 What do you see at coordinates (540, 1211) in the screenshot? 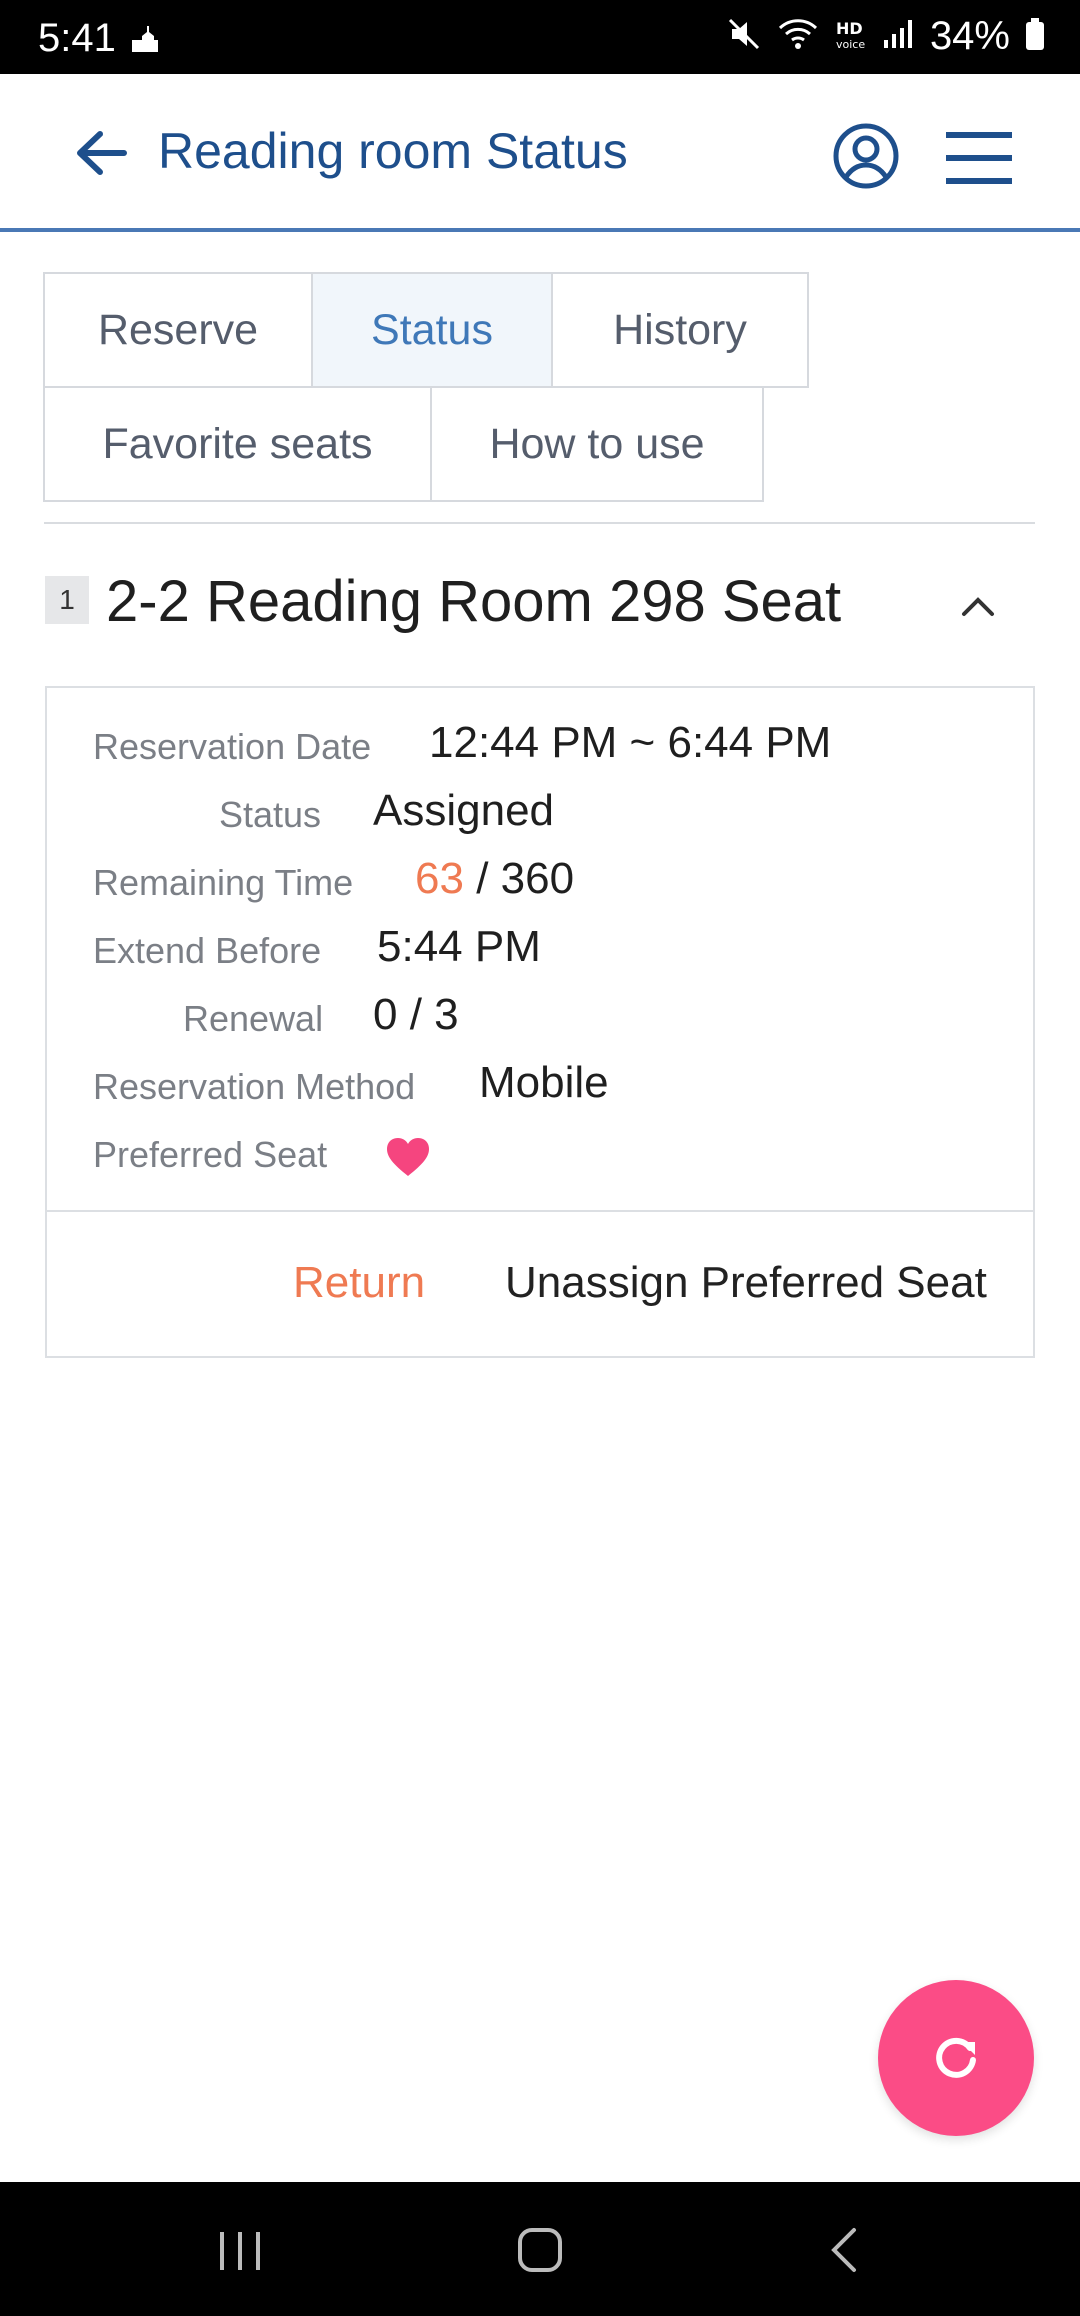
I see `card-divider` at bounding box center [540, 1211].